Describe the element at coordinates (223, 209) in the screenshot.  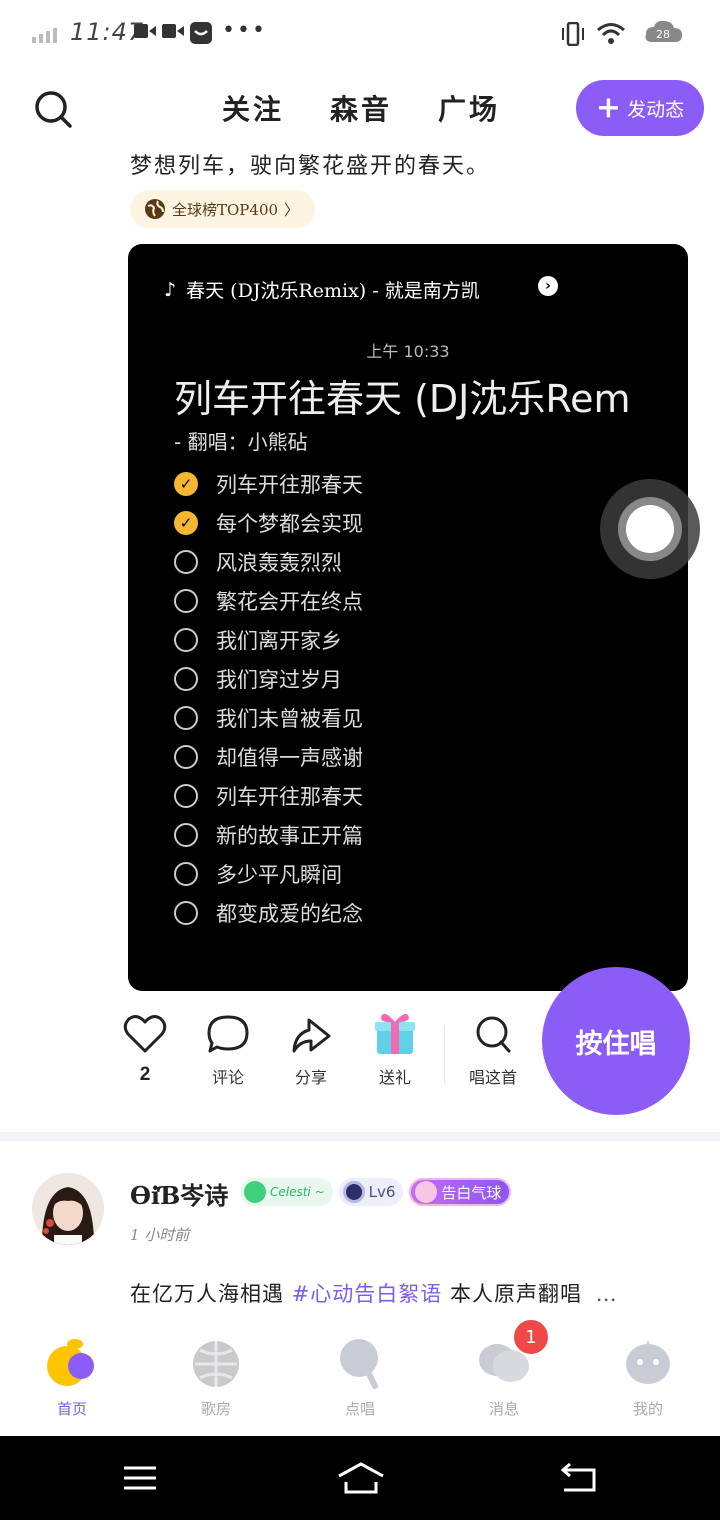
I see `rank-chip: 全球榜TOP400 〉` at that location.